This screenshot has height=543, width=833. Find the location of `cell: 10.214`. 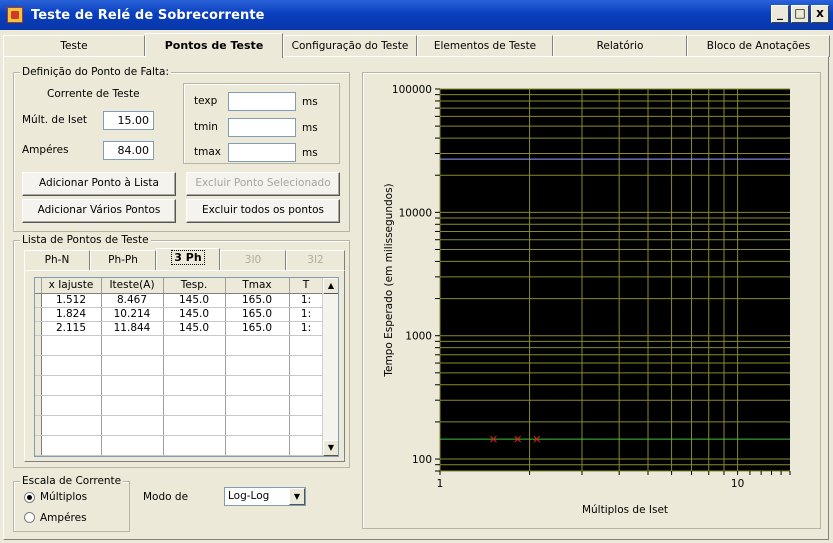

cell: 10.214 is located at coordinates (132, 314).